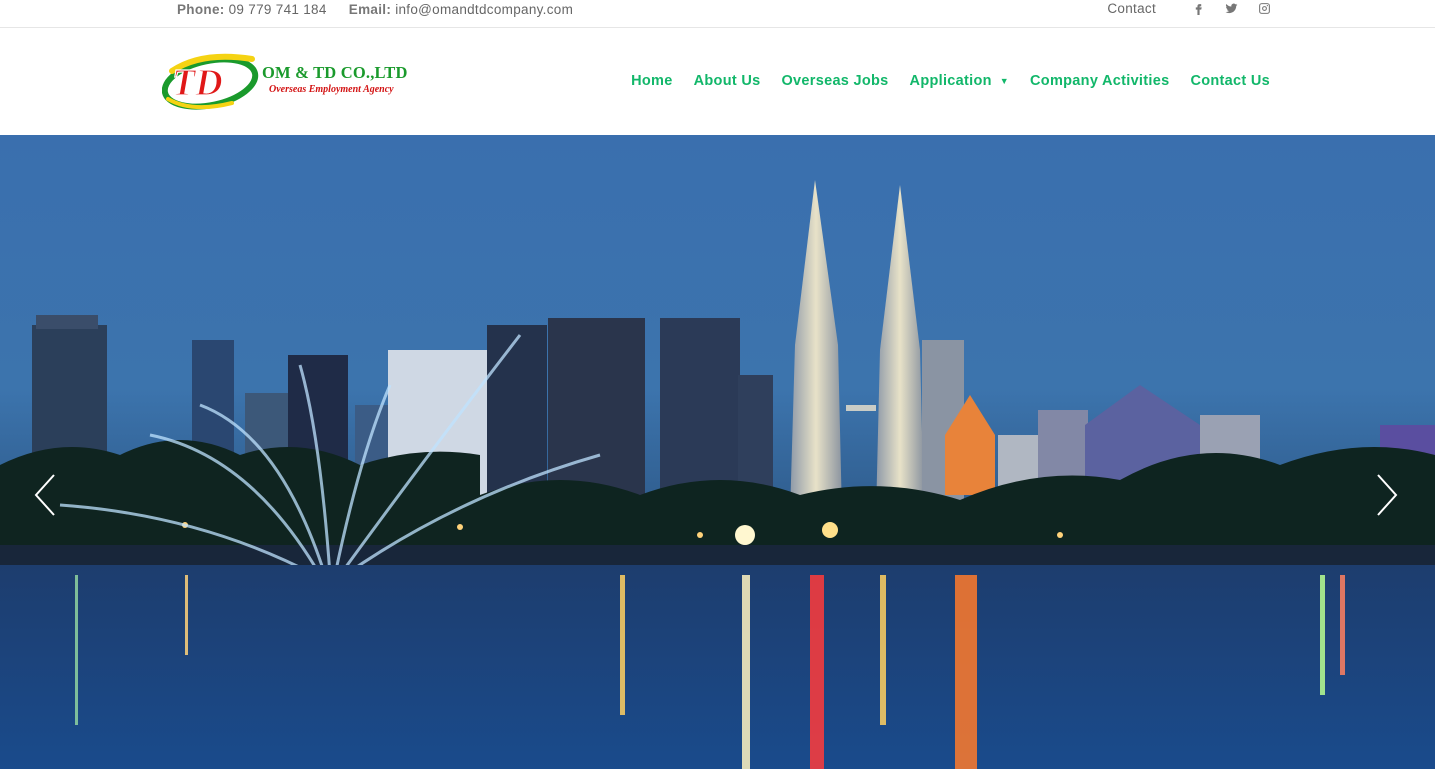 The width and height of the screenshot is (1435, 769). I want to click on facebook-icon, so click(1198, 9).